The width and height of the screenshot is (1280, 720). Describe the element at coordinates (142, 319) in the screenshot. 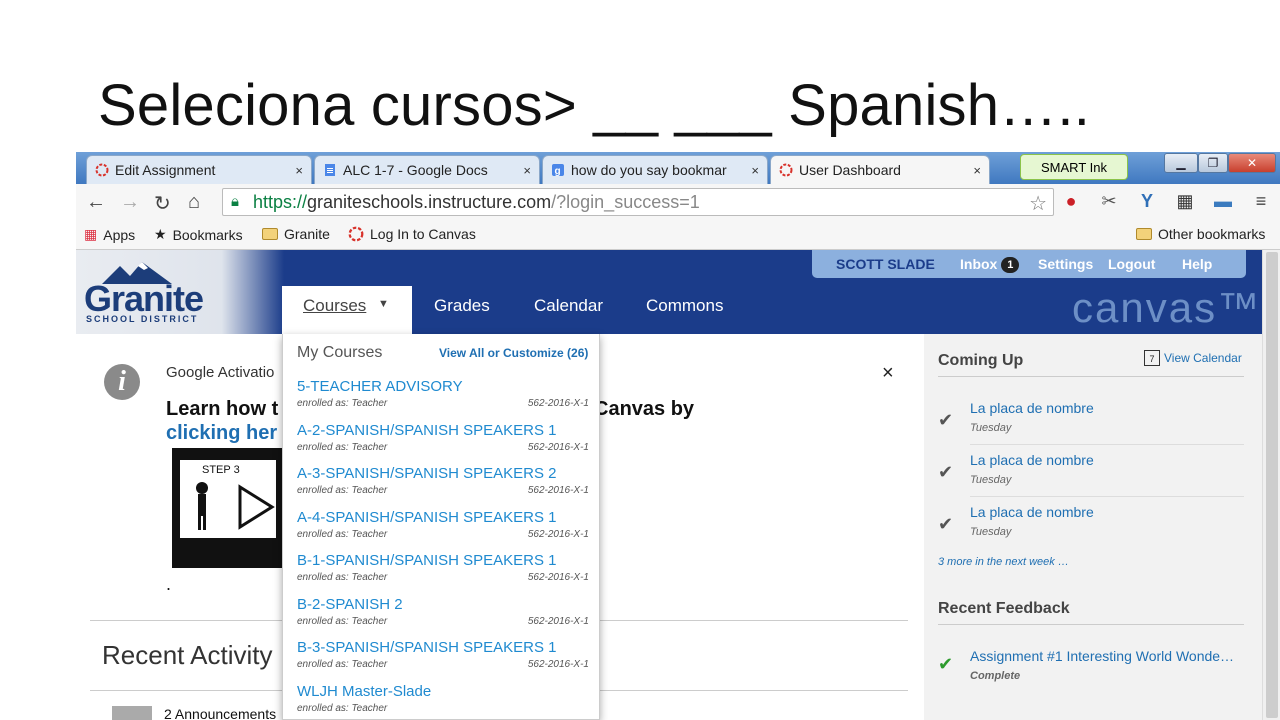

I see `logo-subtitle: SCHOOL DISTRICT` at that location.